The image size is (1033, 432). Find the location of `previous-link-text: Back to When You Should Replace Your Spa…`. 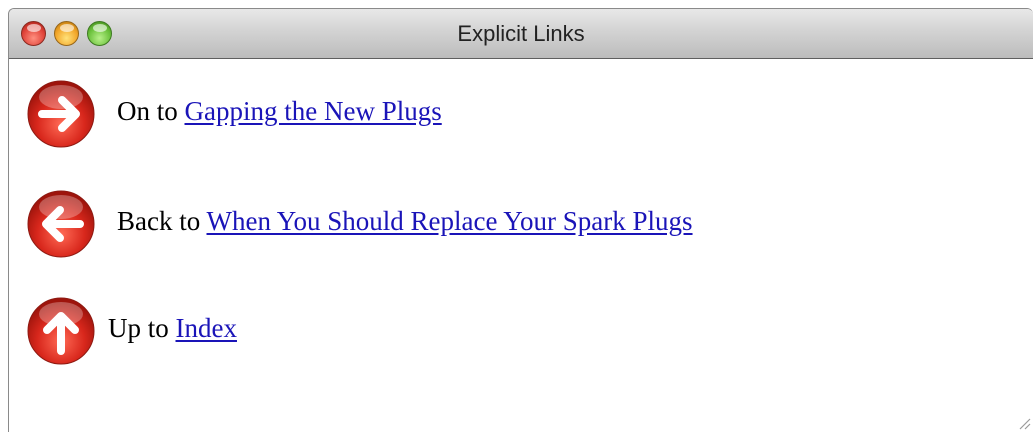

previous-link-text: Back to When You Should Replace Your Spa… is located at coordinates (405, 221).